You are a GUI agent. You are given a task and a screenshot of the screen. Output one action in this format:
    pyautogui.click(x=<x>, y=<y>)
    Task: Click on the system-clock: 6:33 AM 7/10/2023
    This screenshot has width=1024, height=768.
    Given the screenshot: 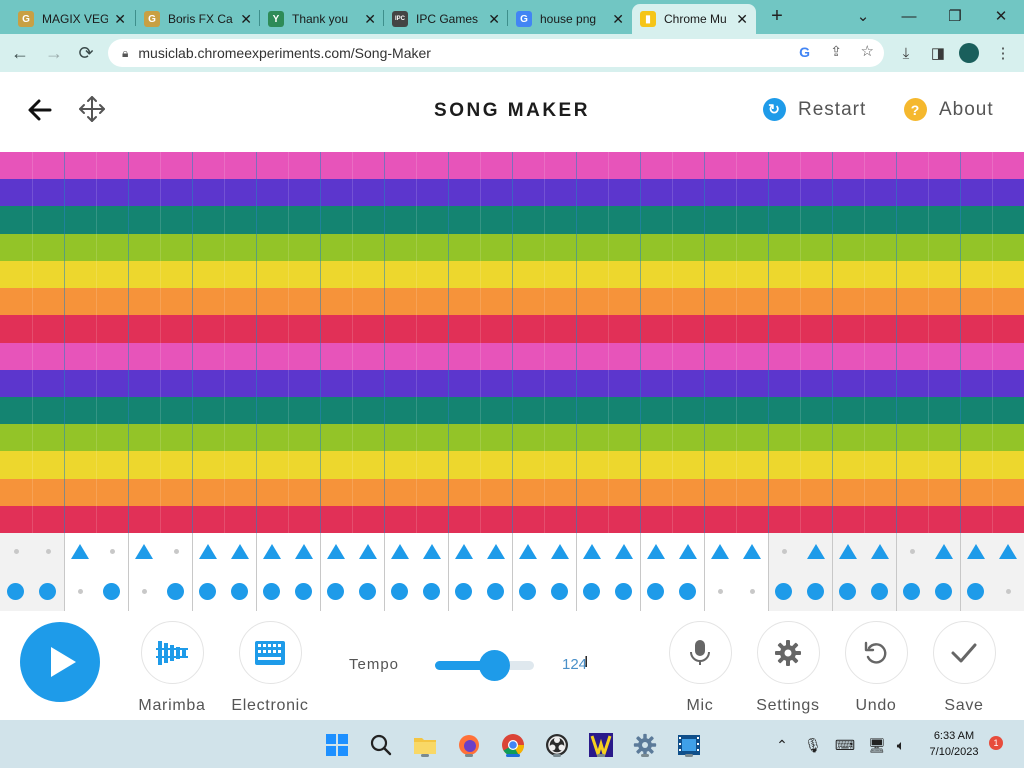 What is the action you would take?
    pyautogui.click(x=954, y=744)
    